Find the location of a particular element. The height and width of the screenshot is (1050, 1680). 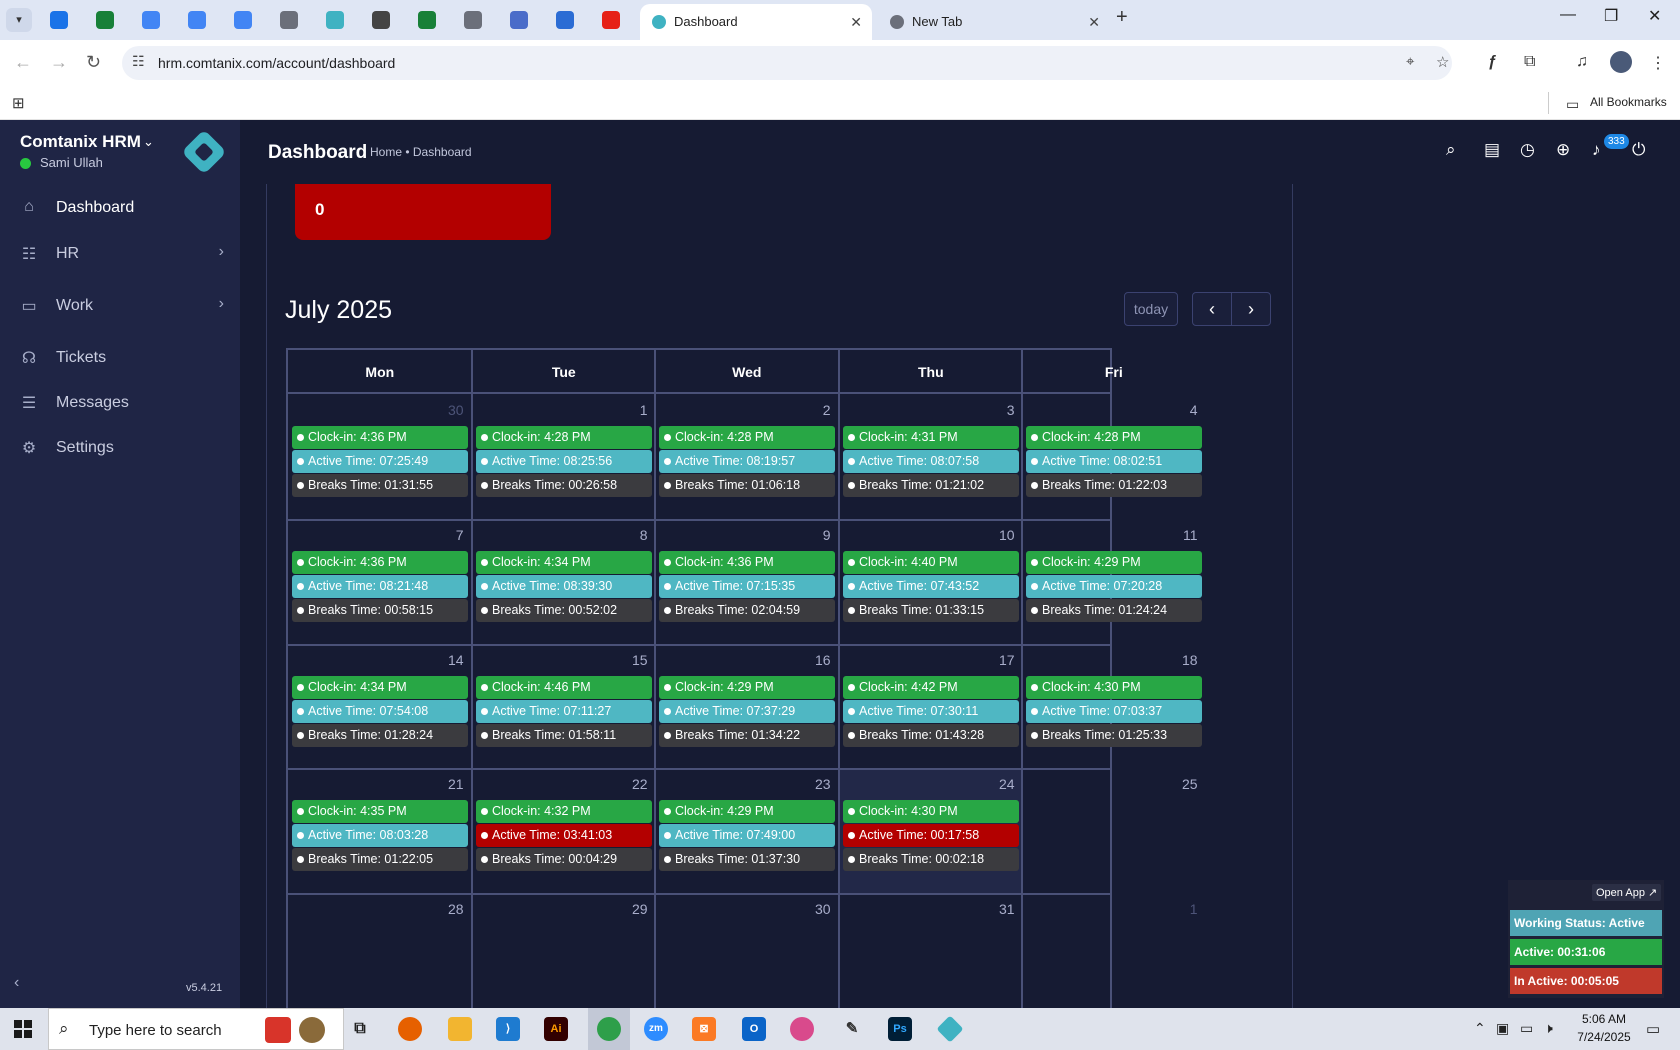

breaks-time-event: Breaks Time: 01:21:02 is located at coordinates (931, 485).